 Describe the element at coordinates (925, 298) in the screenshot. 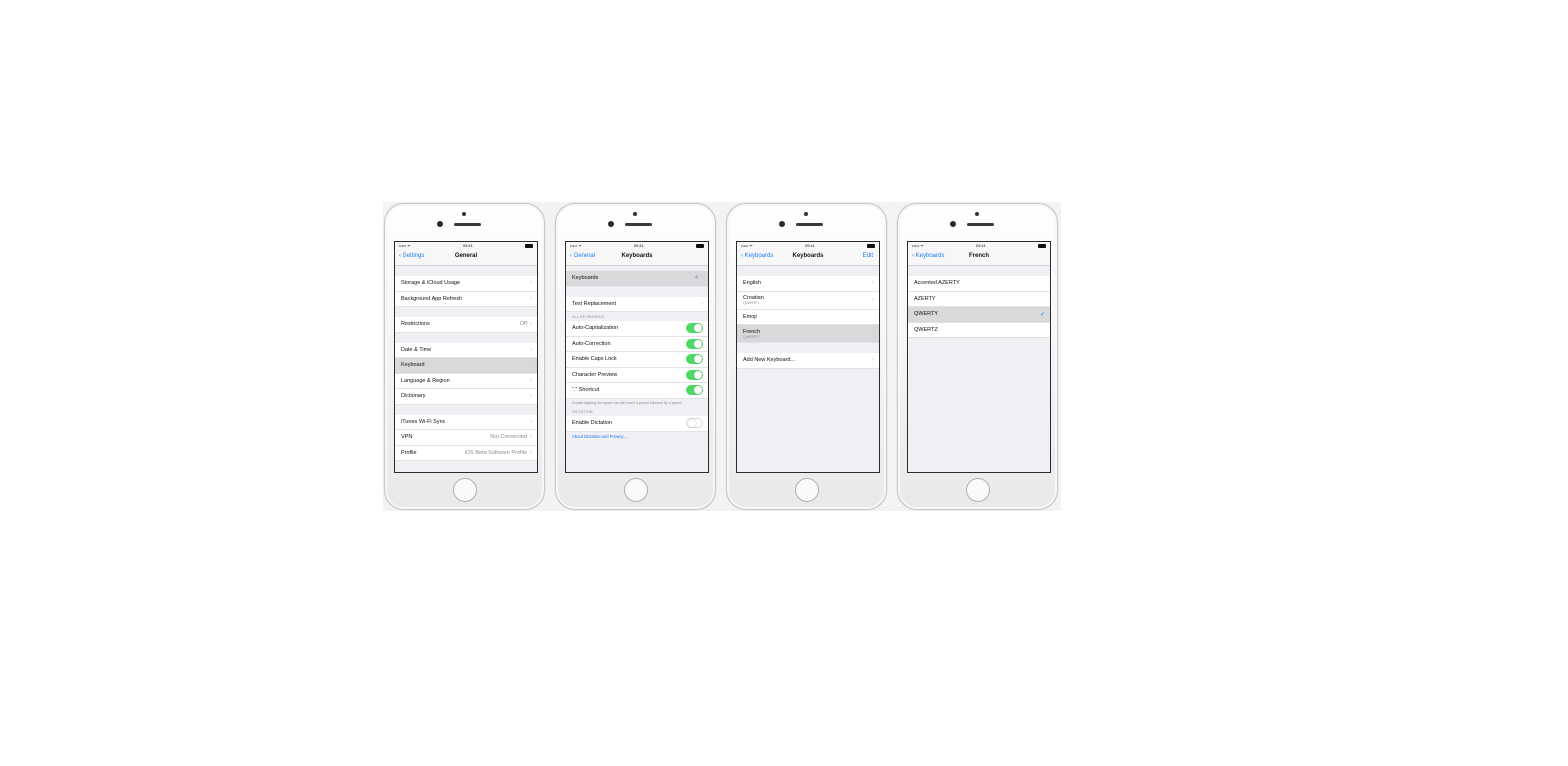

I see `row-label: AZERTY` at that location.